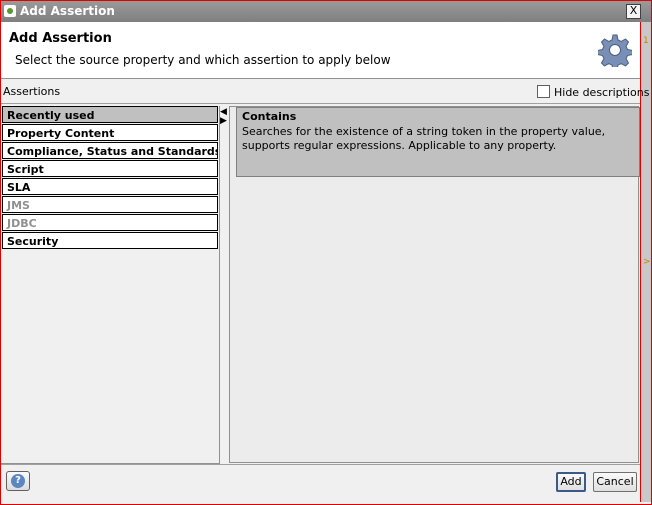  Describe the element at coordinates (10, 11) in the screenshot. I see `app-logo-icon` at that location.